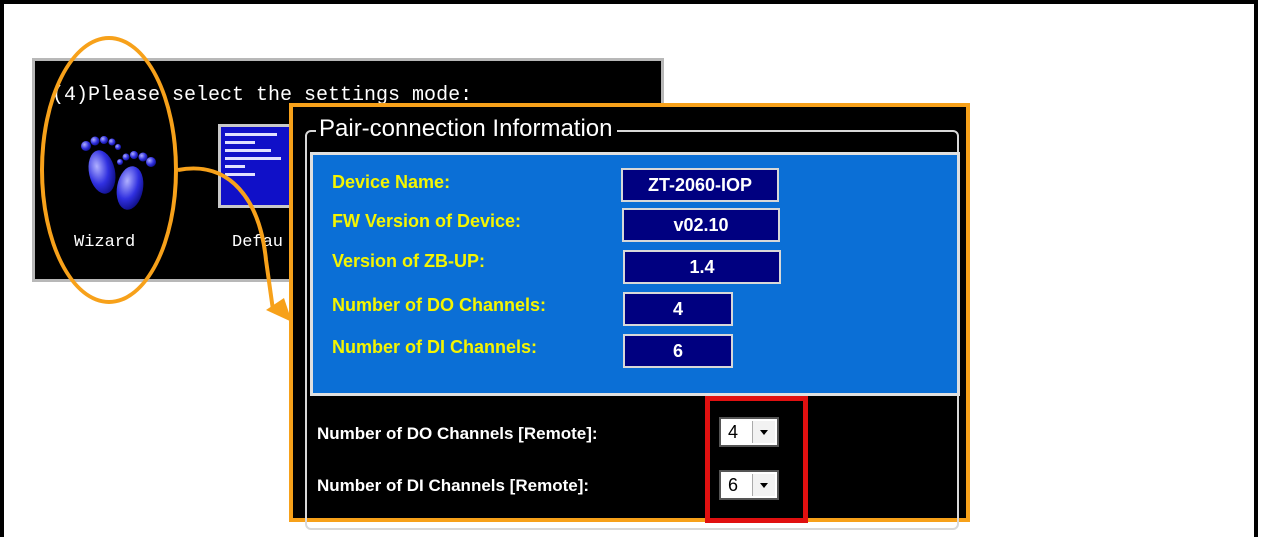 Image resolution: width=1266 pixels, height=537 pixels. I want to click on di-channels-label: Number of DI Channels:, so click(435, 347).